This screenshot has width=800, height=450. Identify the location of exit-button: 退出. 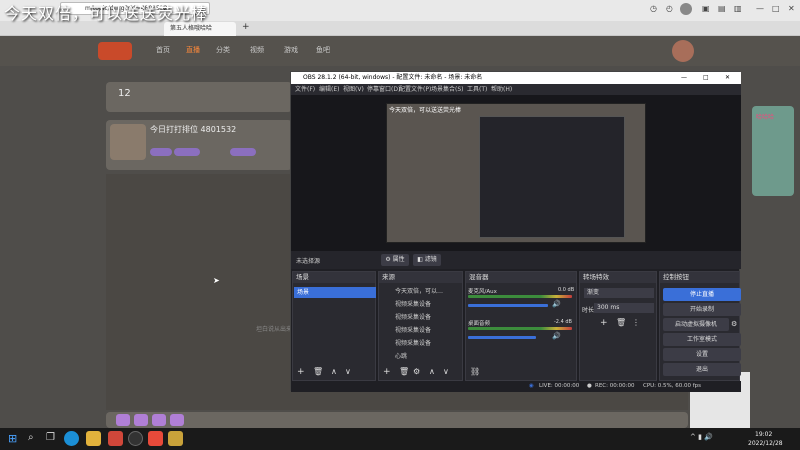
(702, 369).